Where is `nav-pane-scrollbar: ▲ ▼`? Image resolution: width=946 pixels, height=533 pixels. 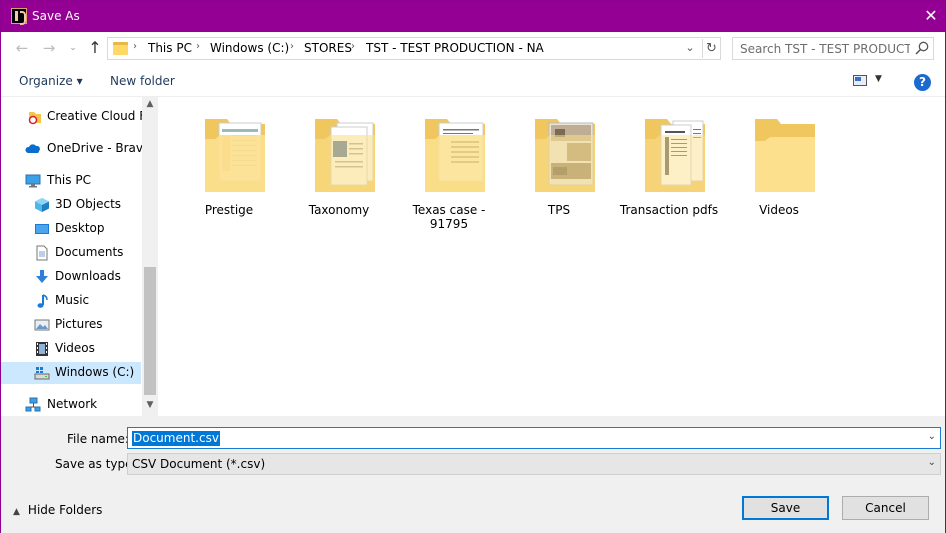 nav-pane-scrollbar: ▲ ▼ is located at coordinates (150, 256).